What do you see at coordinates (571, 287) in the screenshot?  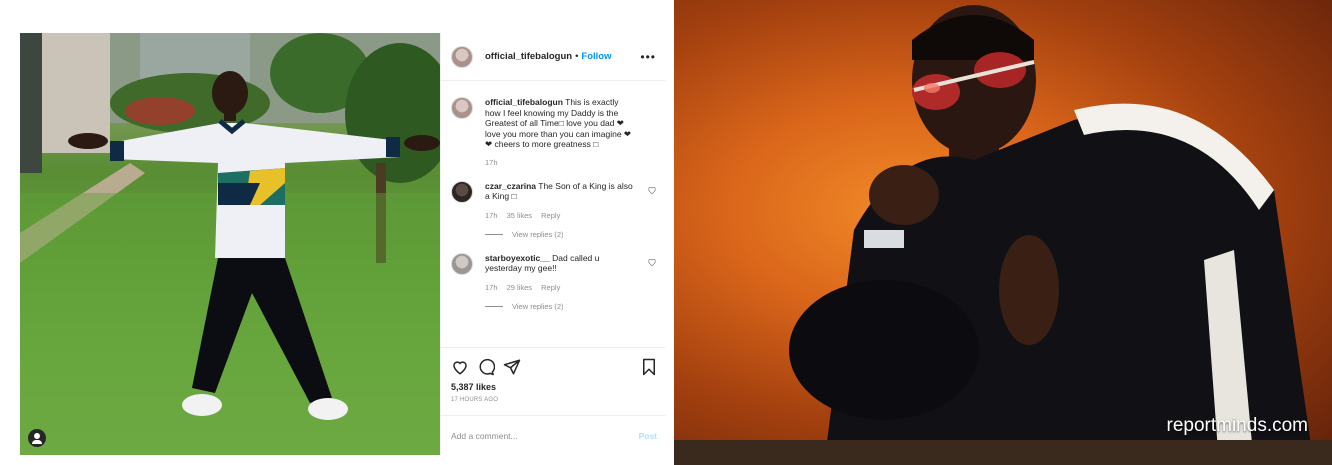 I see `comment-meta: 17h 29 likes Reply` at bounding box center [571, 287].